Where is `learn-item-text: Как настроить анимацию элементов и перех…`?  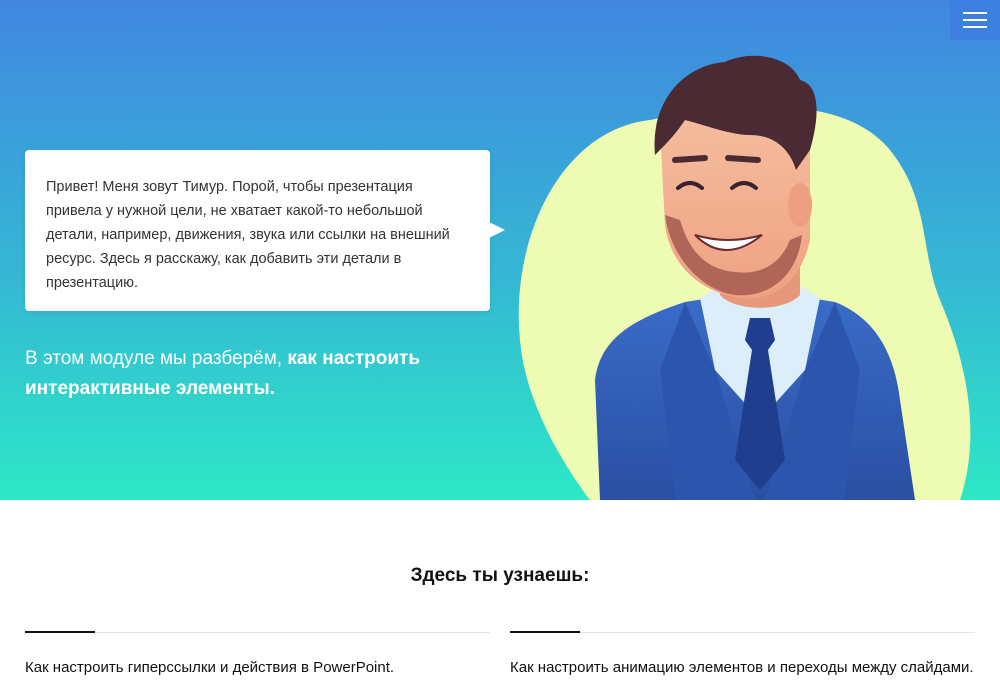 learn-item-text: Как настроить анимацию элементов и перех… is located at coordinates (742, 667).